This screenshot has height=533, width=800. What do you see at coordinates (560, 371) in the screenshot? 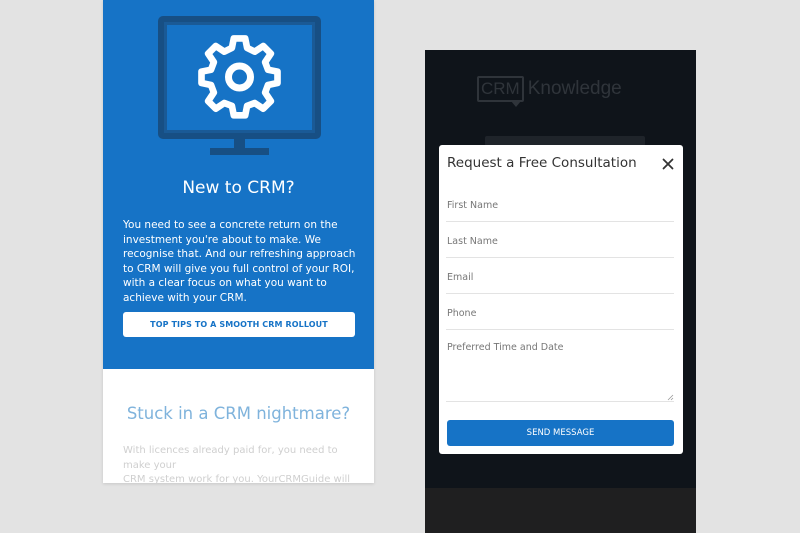
I see `preferred-time-field` at bounding box center [560, 371].